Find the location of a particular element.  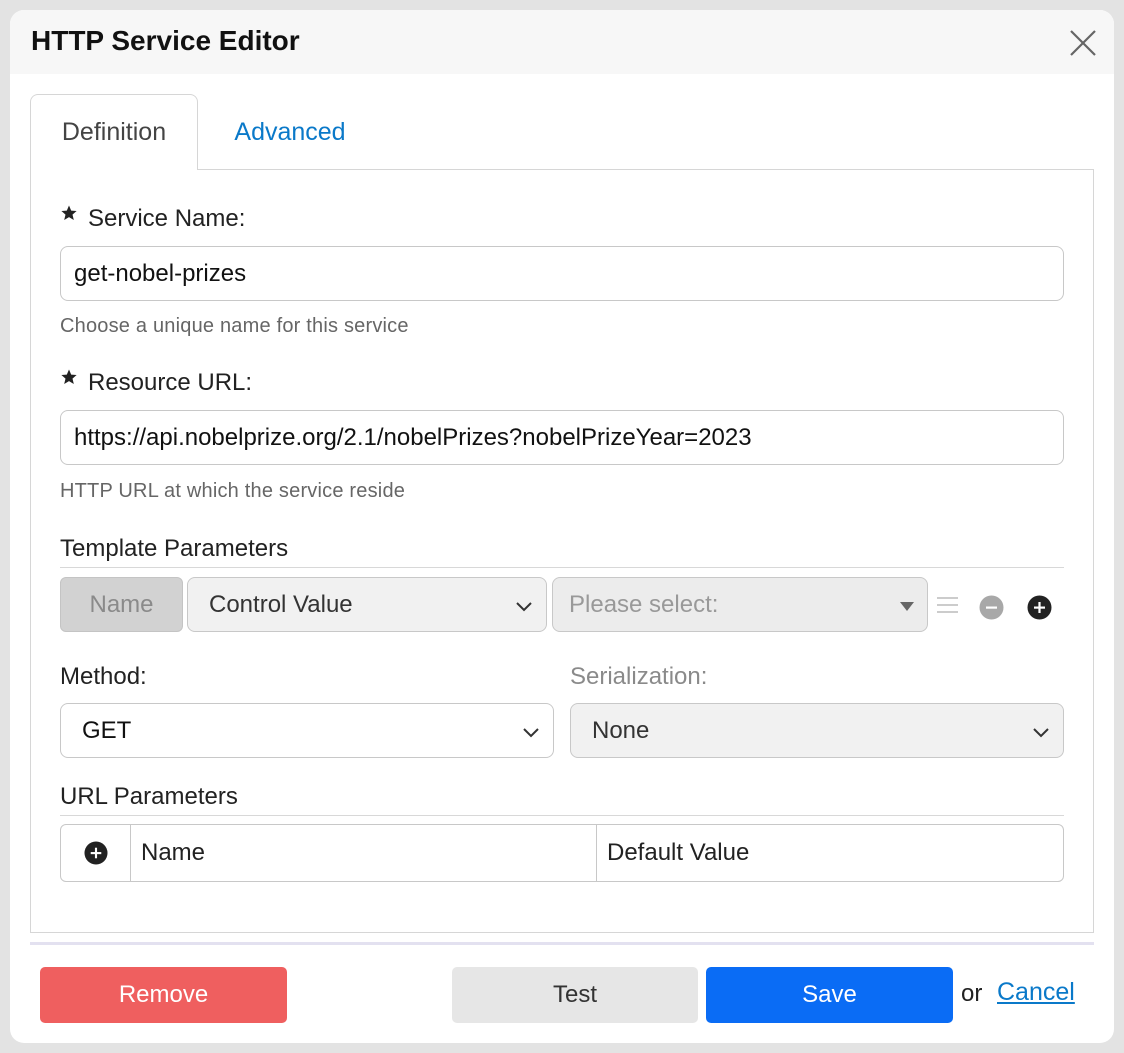

template-param-name-field: Name is located at coordinates (121, 604).